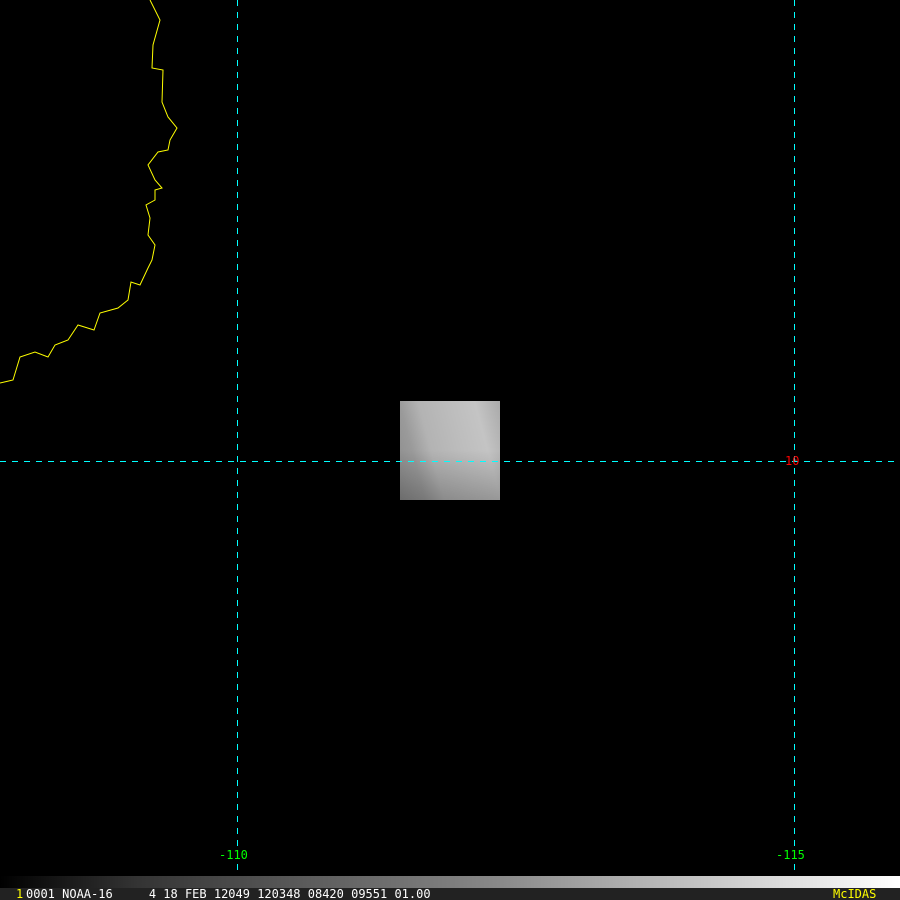 The width and height of the screenshot is (900, 900). What do you see at coordinates (855, 893) in the screenshot?
I see `mcidas-brand: McIDAS` at bounding box center [855, 893].